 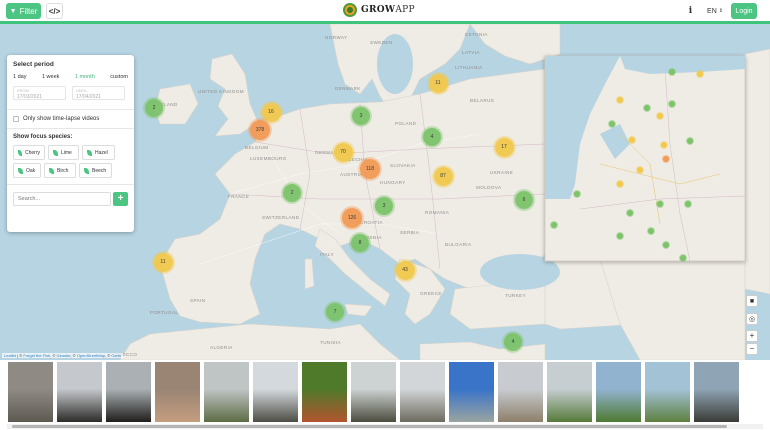 What do you see at coordinates (271, 112) in the screenshot?
I see `cluster-marker: 16` at bounding box center [271, 112].